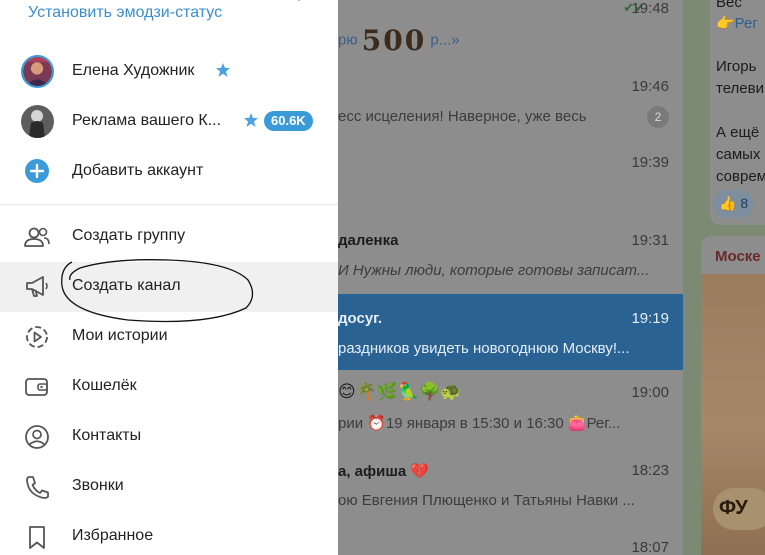 This screenshot has height=555, width=765. I want to click on menu-item-label: Создать группу, so click(129, 235).